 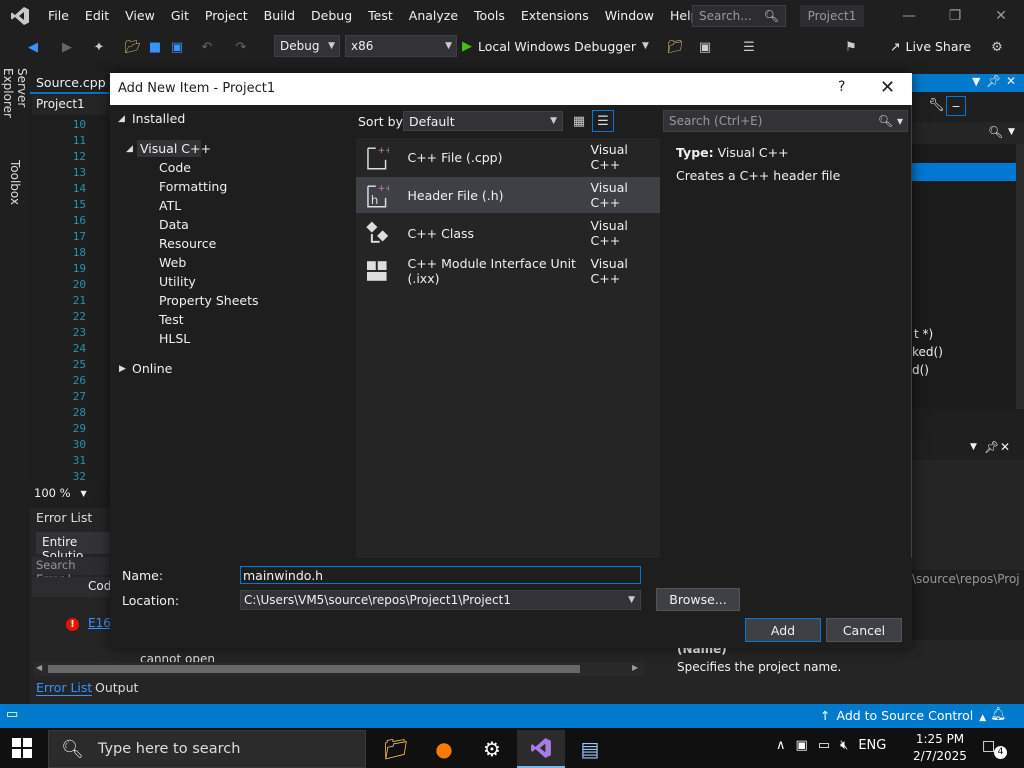 I want to click on cancel-button: Cancel, so click(x=864, y=630).